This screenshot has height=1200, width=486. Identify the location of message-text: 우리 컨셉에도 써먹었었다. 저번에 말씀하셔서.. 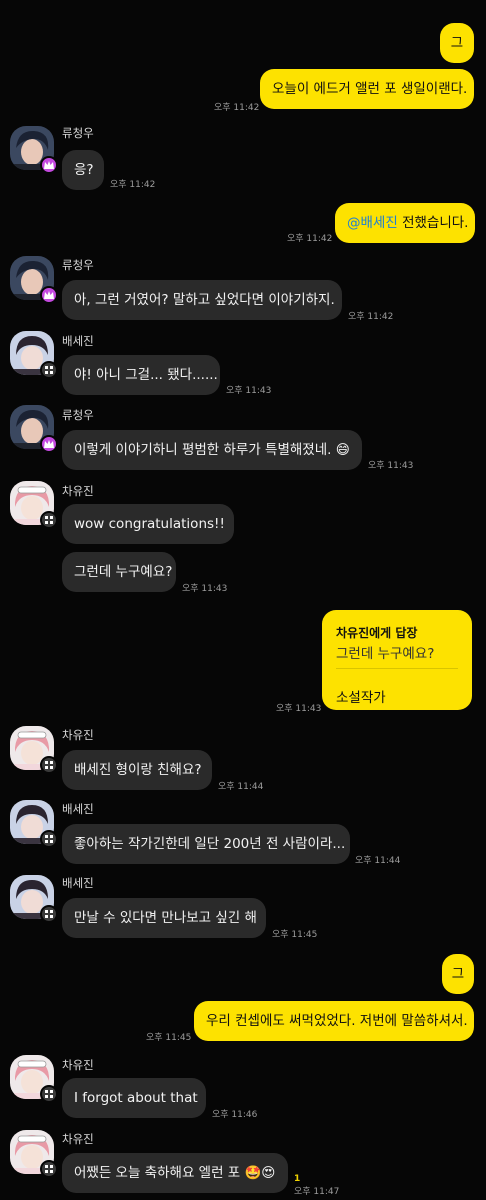
(337, 1021).